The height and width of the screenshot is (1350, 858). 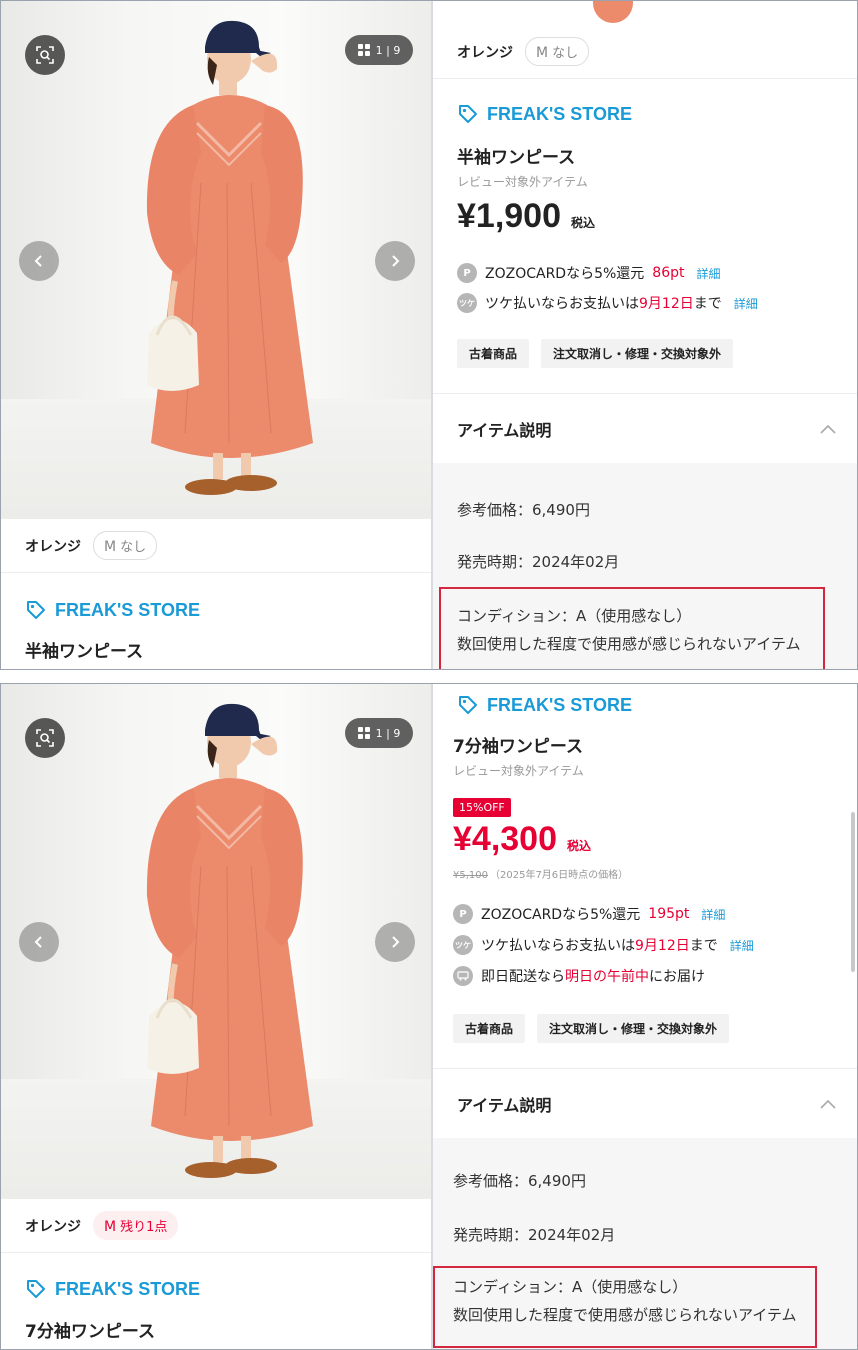 What do you see at coordinates (463, 976) in the screenshot?
I see `delivery-icon` at bounding box center [463, 976].